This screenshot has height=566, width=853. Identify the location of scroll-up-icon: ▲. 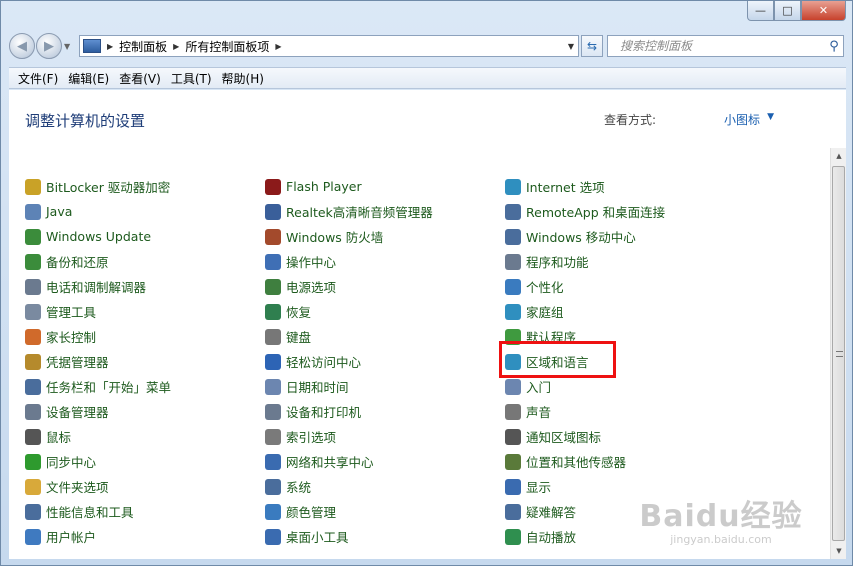
(839, 156).